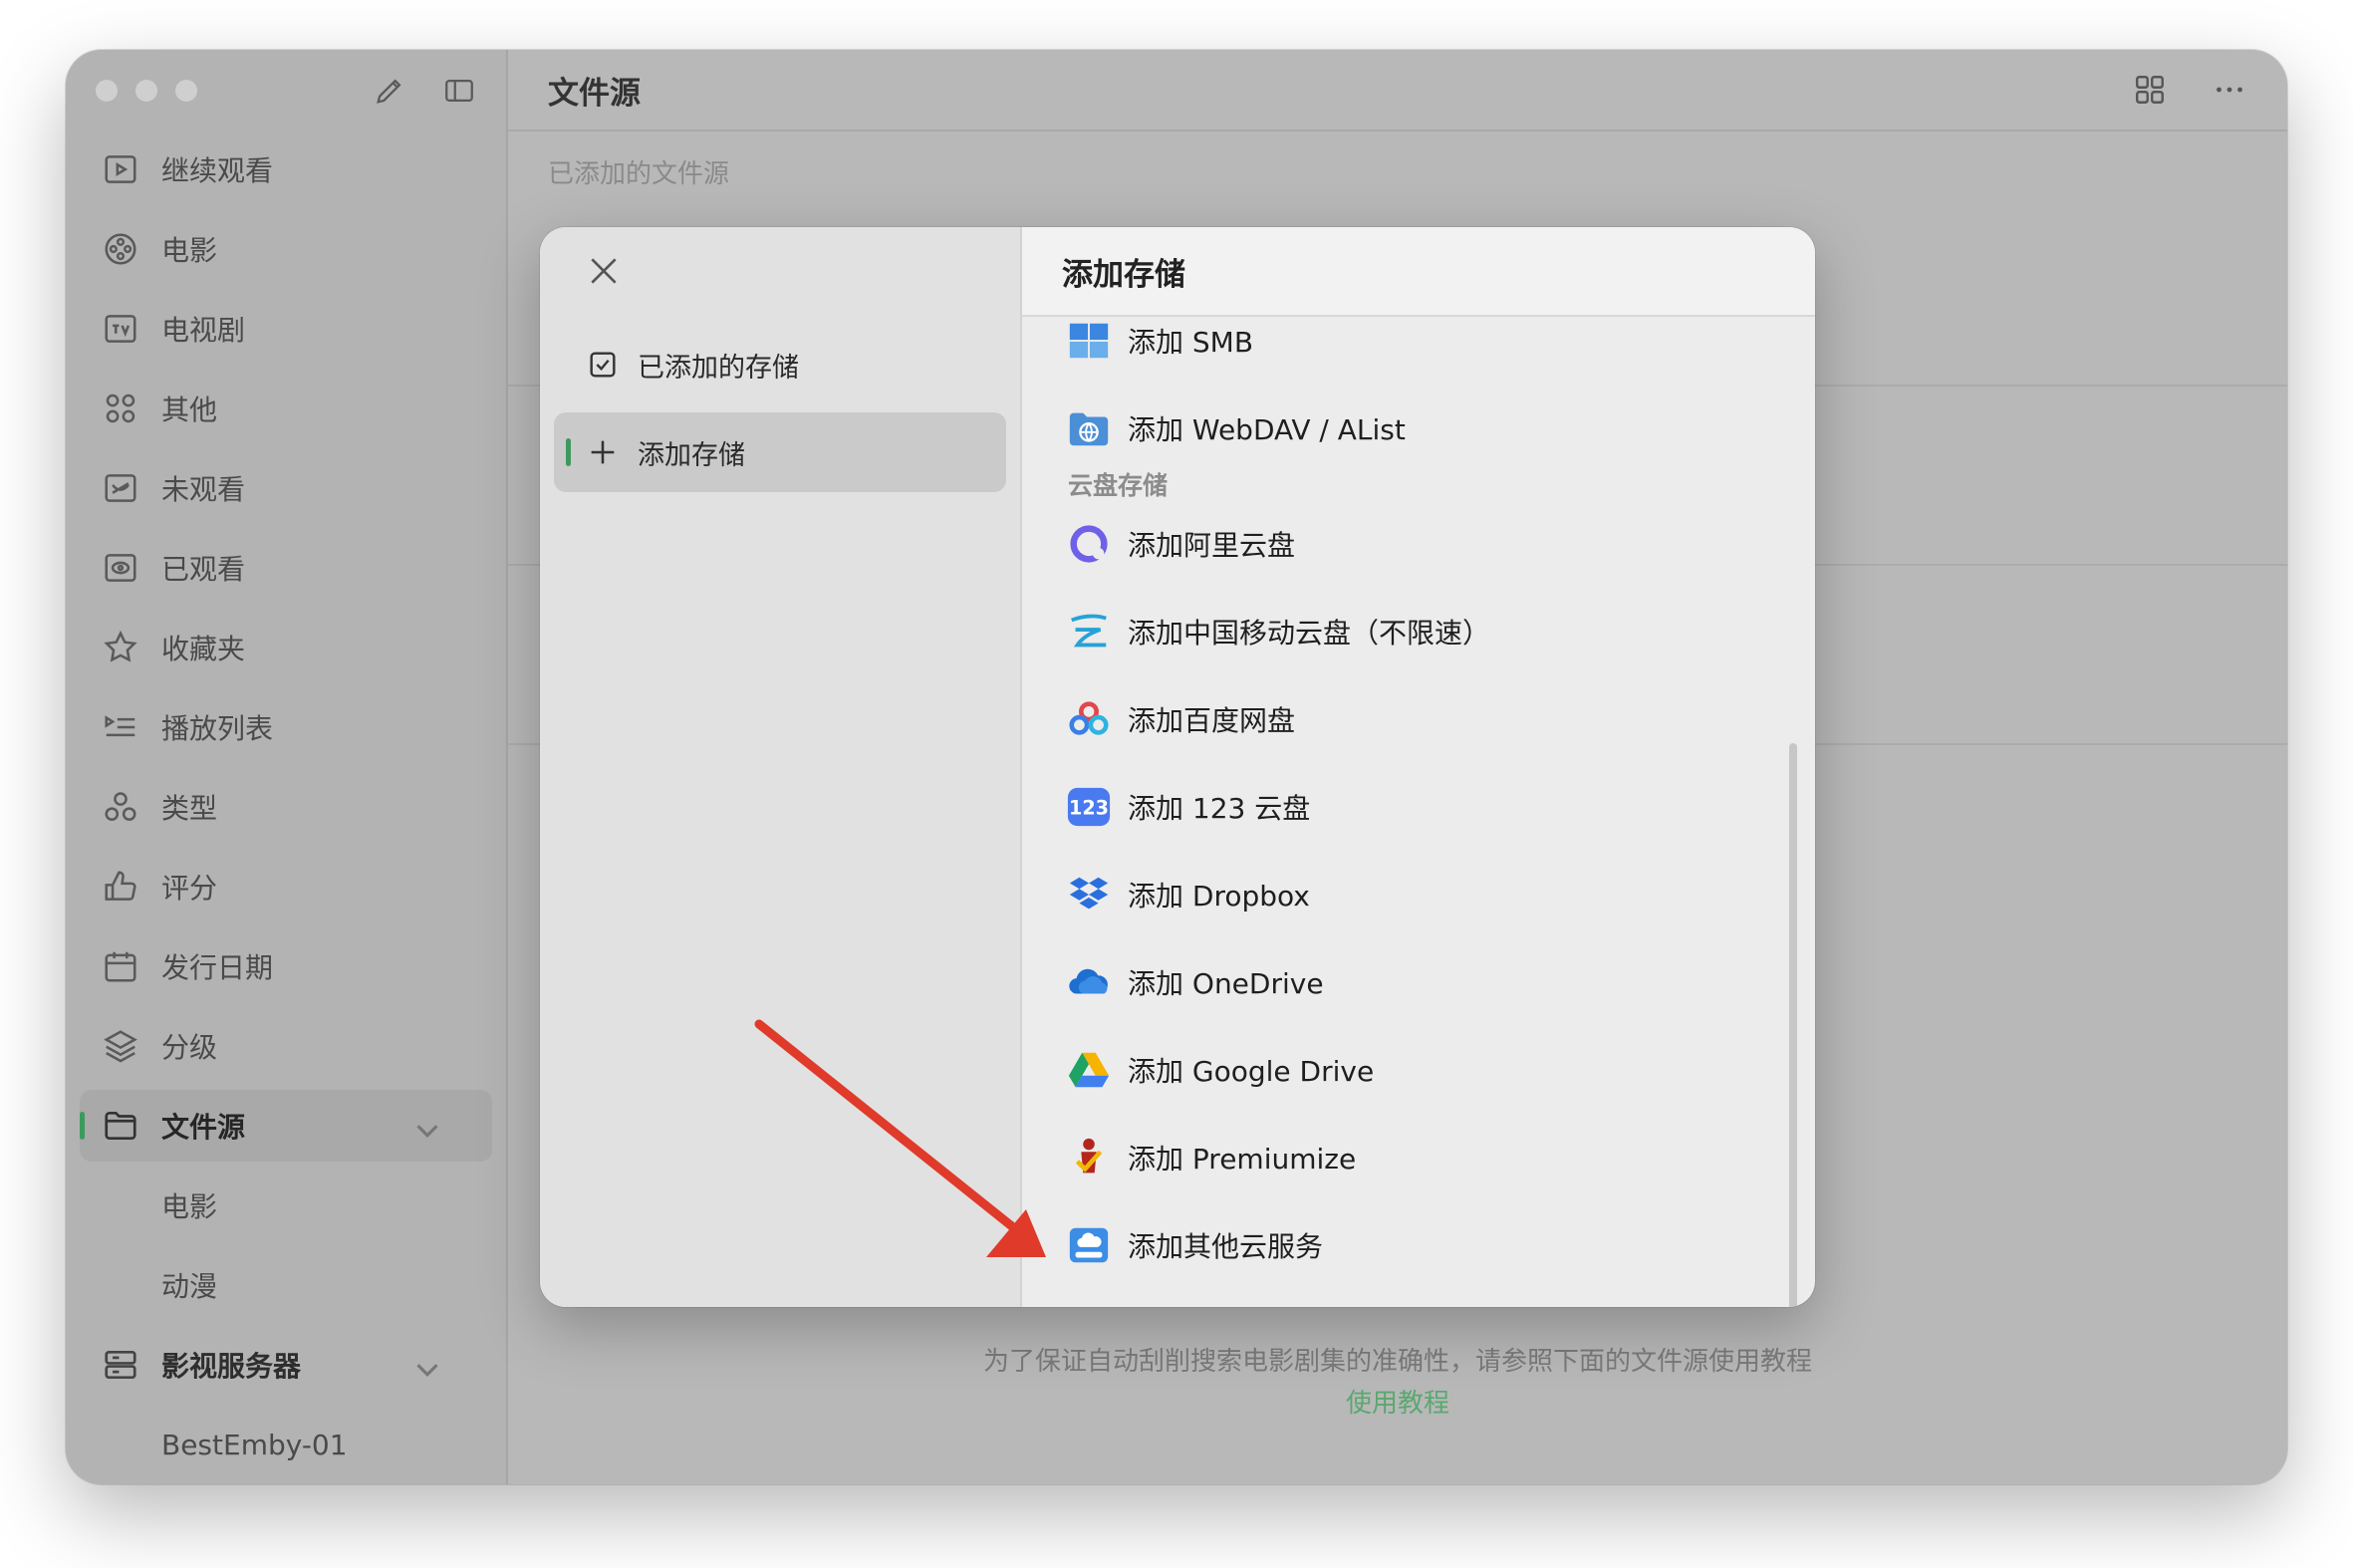 The image size is (2353, 1568). I want to click on sidebar-item-label: 评分, so click(189, 888).